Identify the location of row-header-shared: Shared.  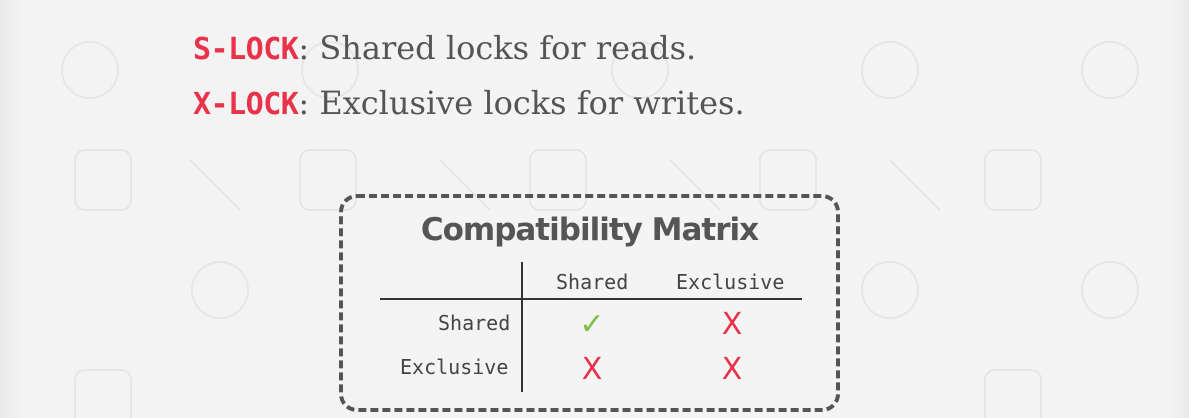
(474, 323).